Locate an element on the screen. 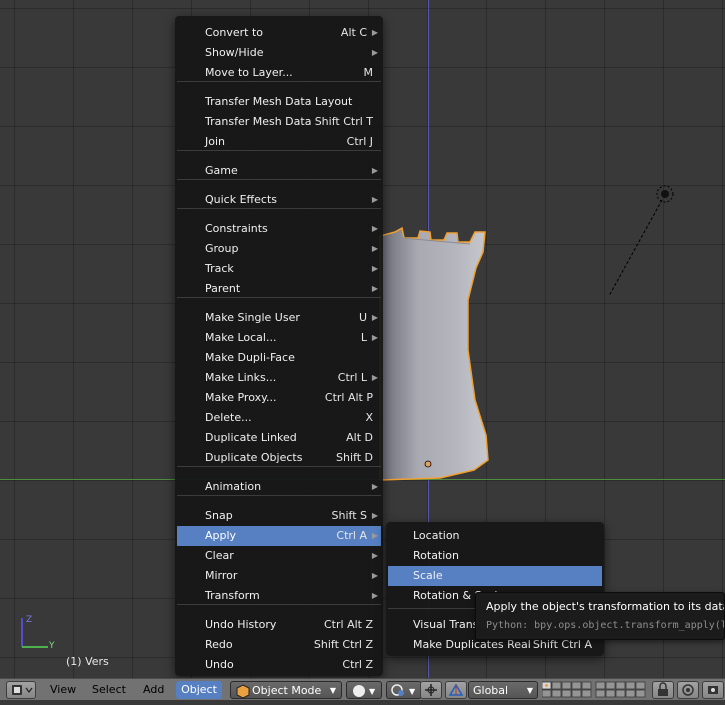 The height and width of the screenshot is (705, 725). menu-item-quick-effects: Quick Effects ▶ is located at coordinates (279, 200).